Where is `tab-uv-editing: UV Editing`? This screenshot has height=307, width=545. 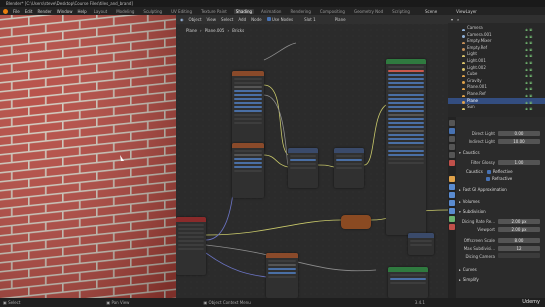
tab-uv-editing: UV Editing is located at coordinates (181, 11).